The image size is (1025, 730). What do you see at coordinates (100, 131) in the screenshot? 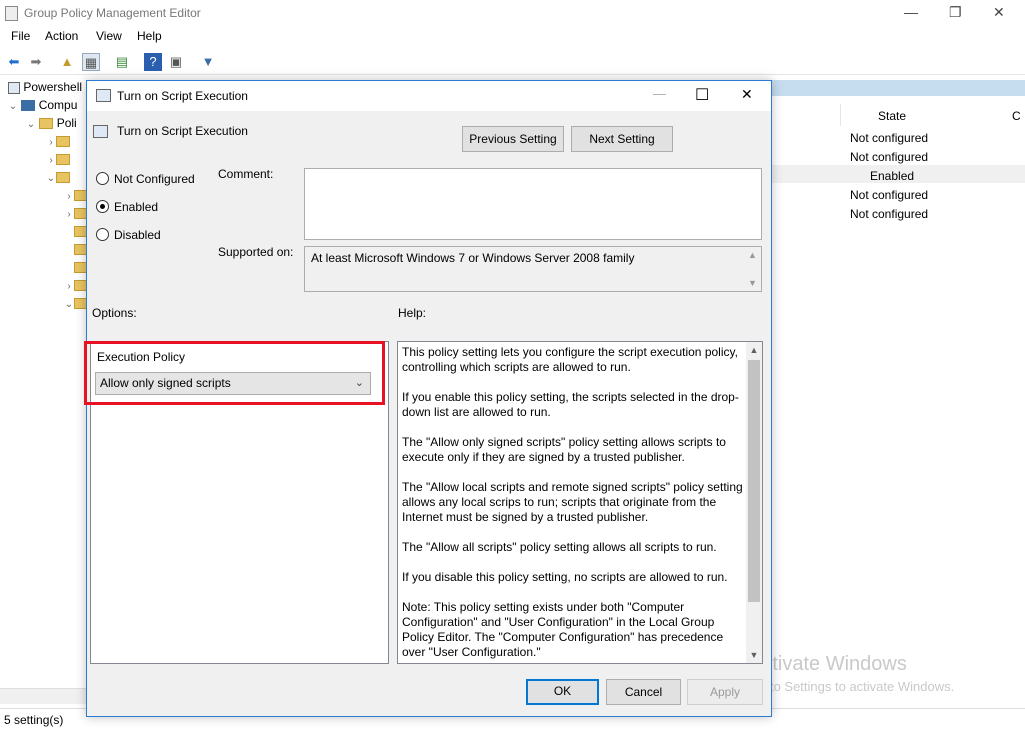
I see `setting-icon` at bounding box center [100, 131].